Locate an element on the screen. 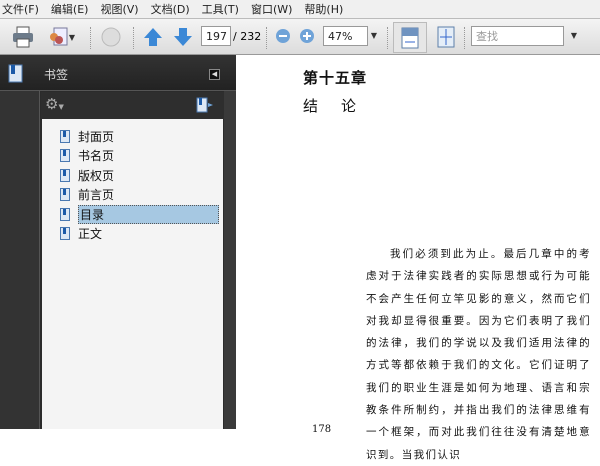 This screenshot has height=466, width=600. bookmarks-title: 书签 is located at coordinates (56, 75).